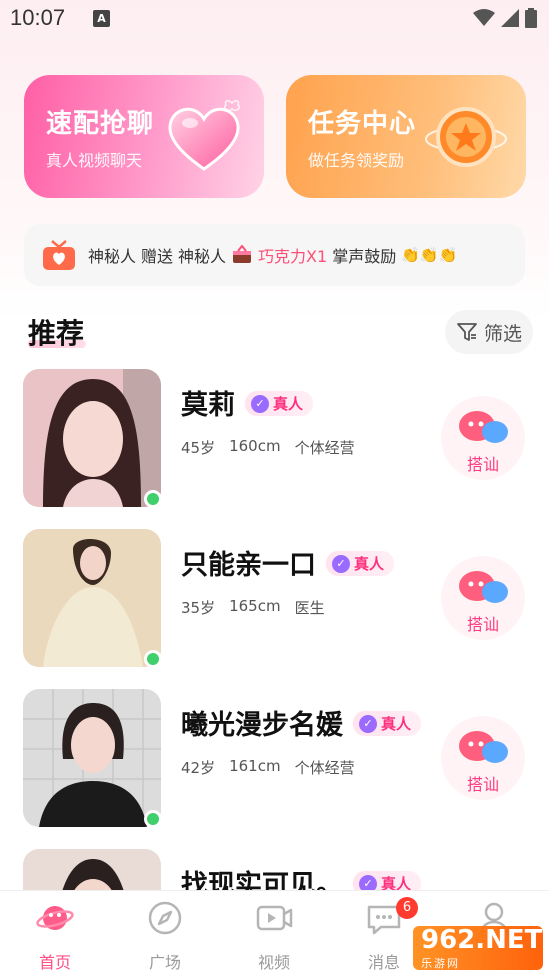 The height and width of the screenshot is (976, 549). I want to click on user-height: 165cm, so click(255, 606).